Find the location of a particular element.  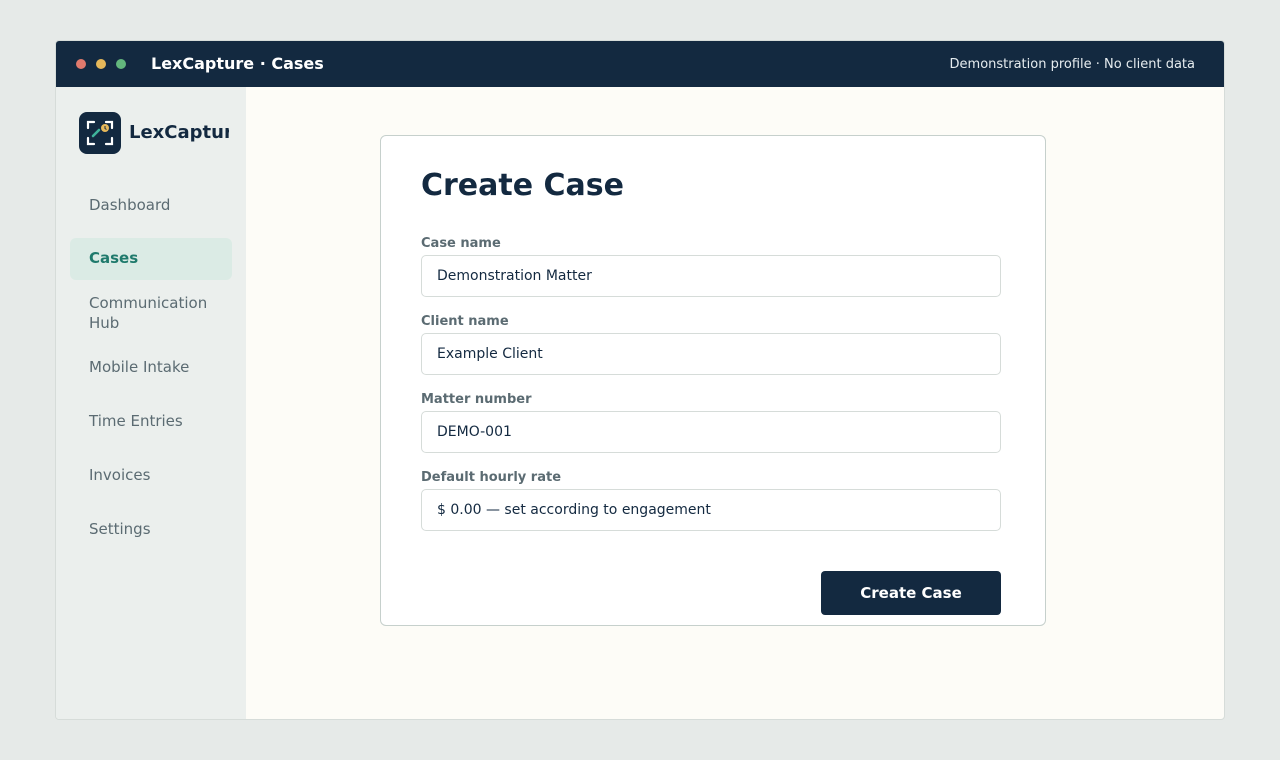

hourly-rate-input is located at coordinates (711, 510).